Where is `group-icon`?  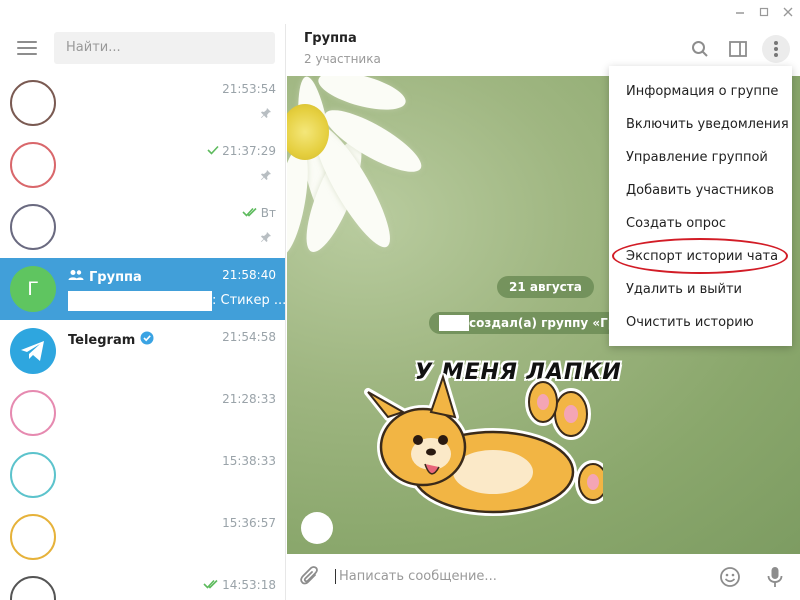
group-icon is located at coordinates (76, 277).